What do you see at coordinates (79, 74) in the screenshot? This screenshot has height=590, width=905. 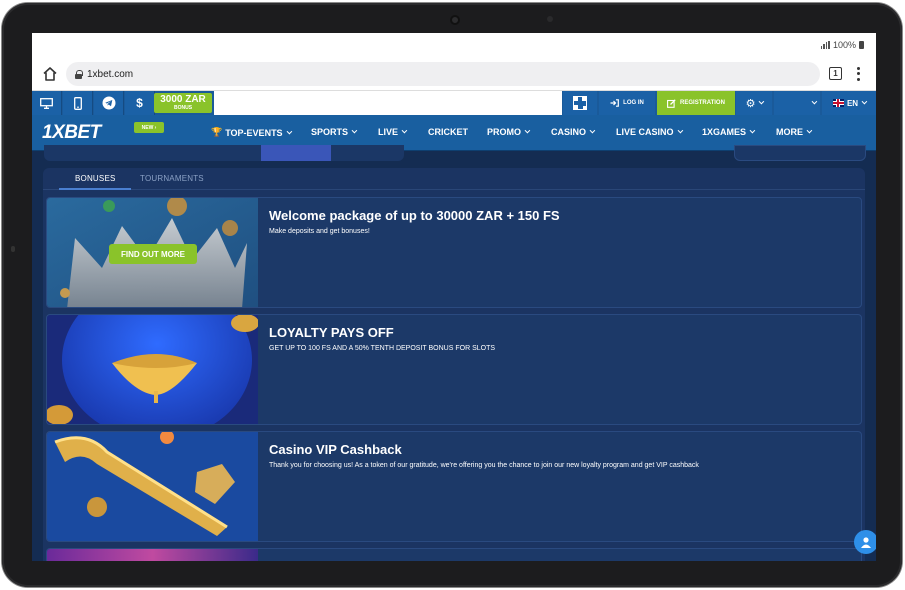 I see `lock-icon` at bounding box center [79, 74].